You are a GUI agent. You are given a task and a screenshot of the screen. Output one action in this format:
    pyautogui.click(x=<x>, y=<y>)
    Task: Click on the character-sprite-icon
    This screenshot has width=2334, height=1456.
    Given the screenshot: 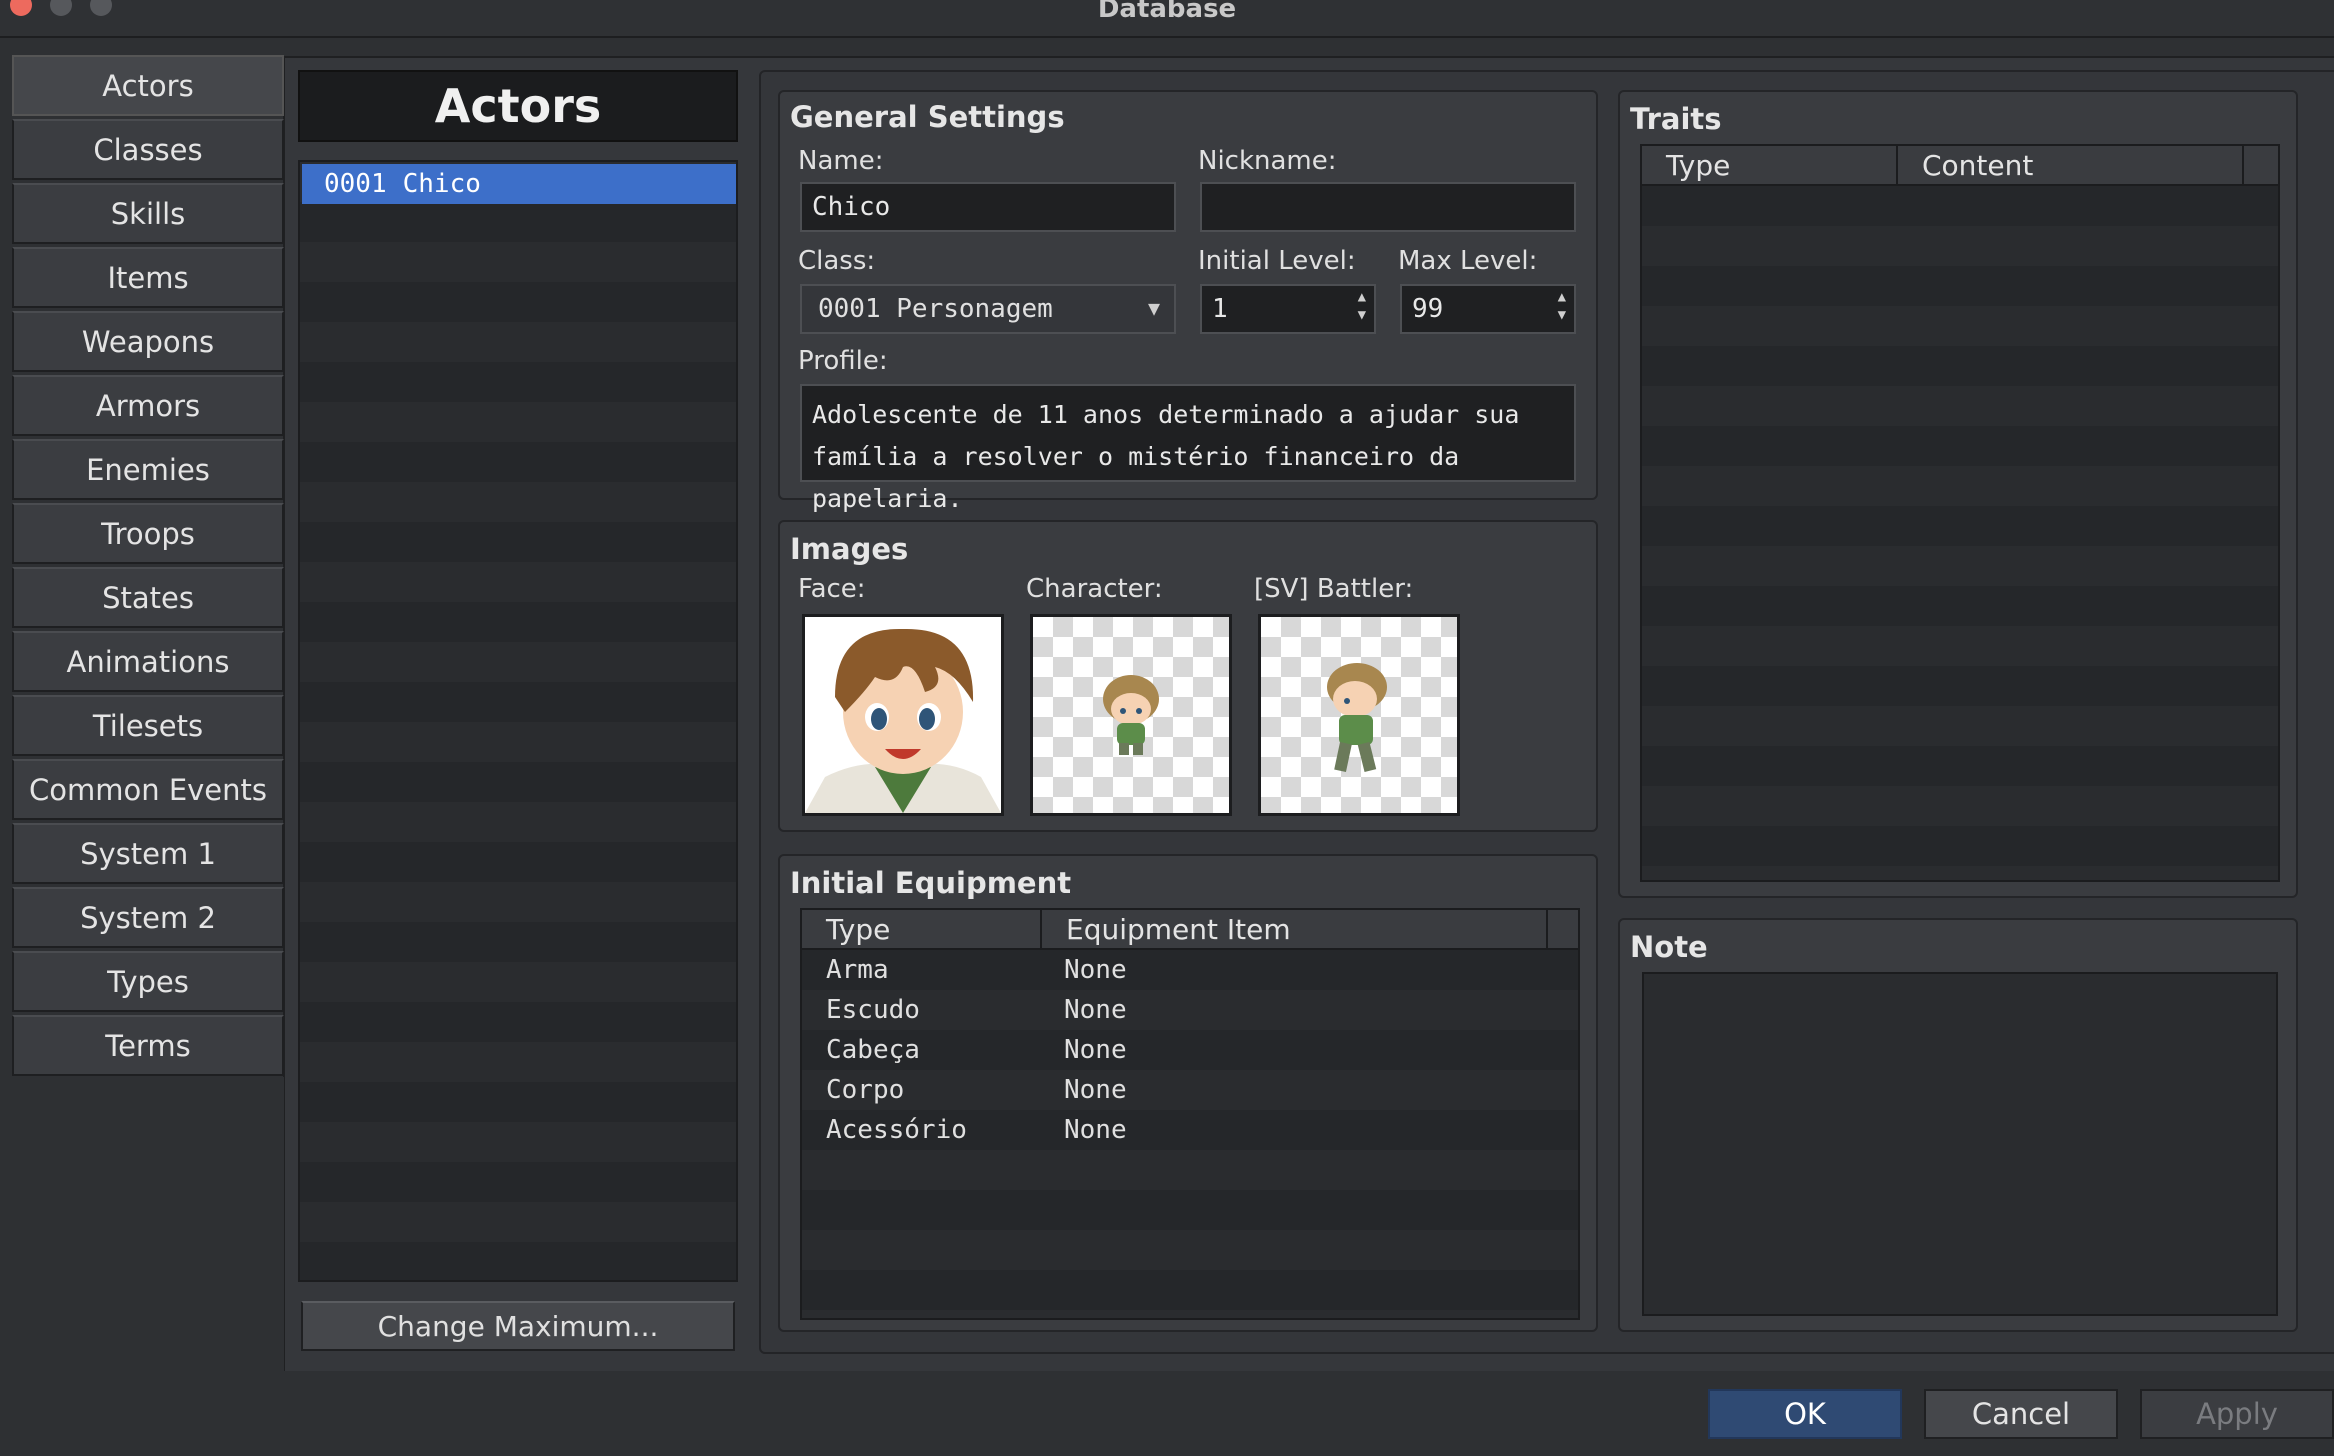 What is the action you would take?
    pyautogui.click(x=1131, y=715)
    